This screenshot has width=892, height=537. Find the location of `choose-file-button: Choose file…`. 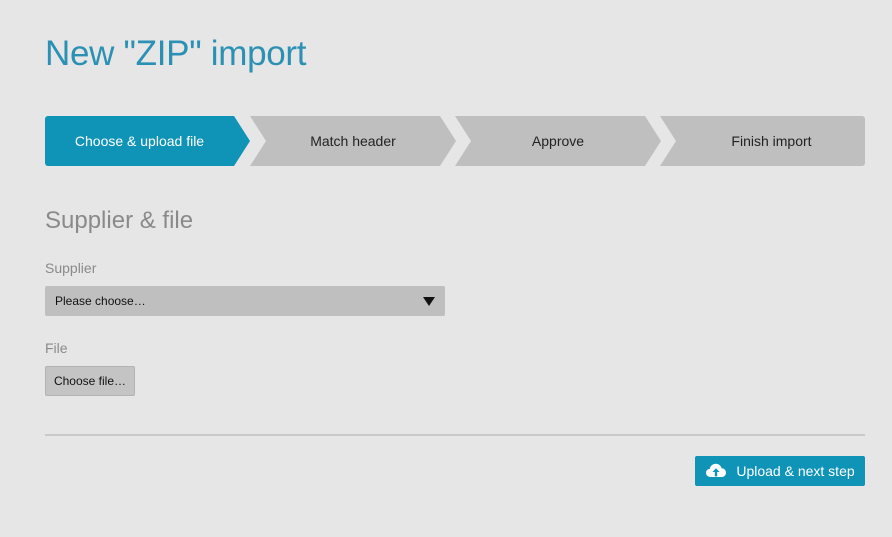

choose-file-button: Choose file… is located at coordinates (90, 381).